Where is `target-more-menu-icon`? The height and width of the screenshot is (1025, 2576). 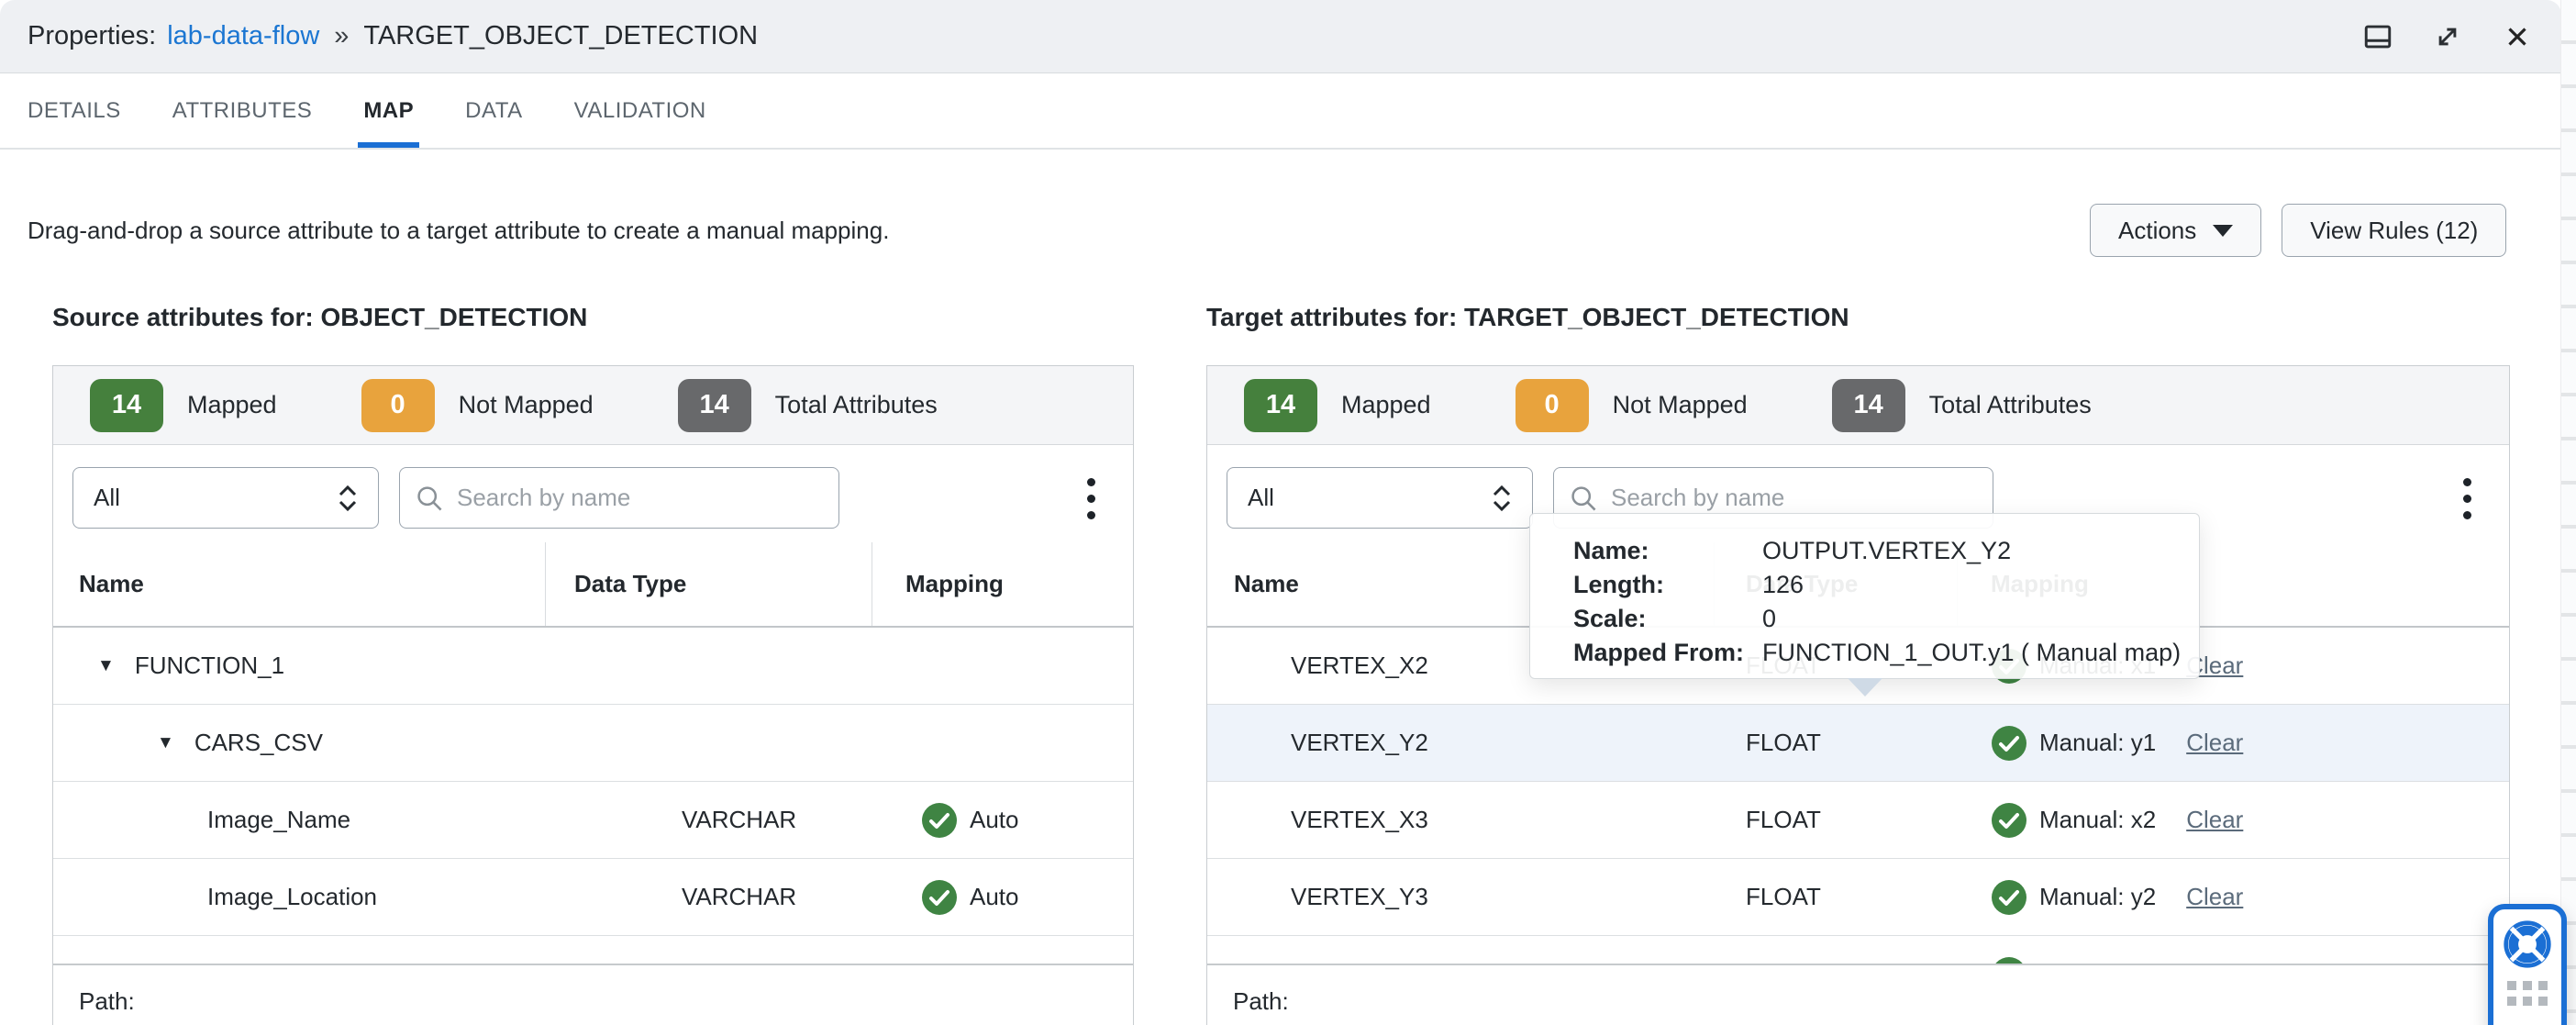 target-more-menu-icon is located at coordinates (2466, 499).